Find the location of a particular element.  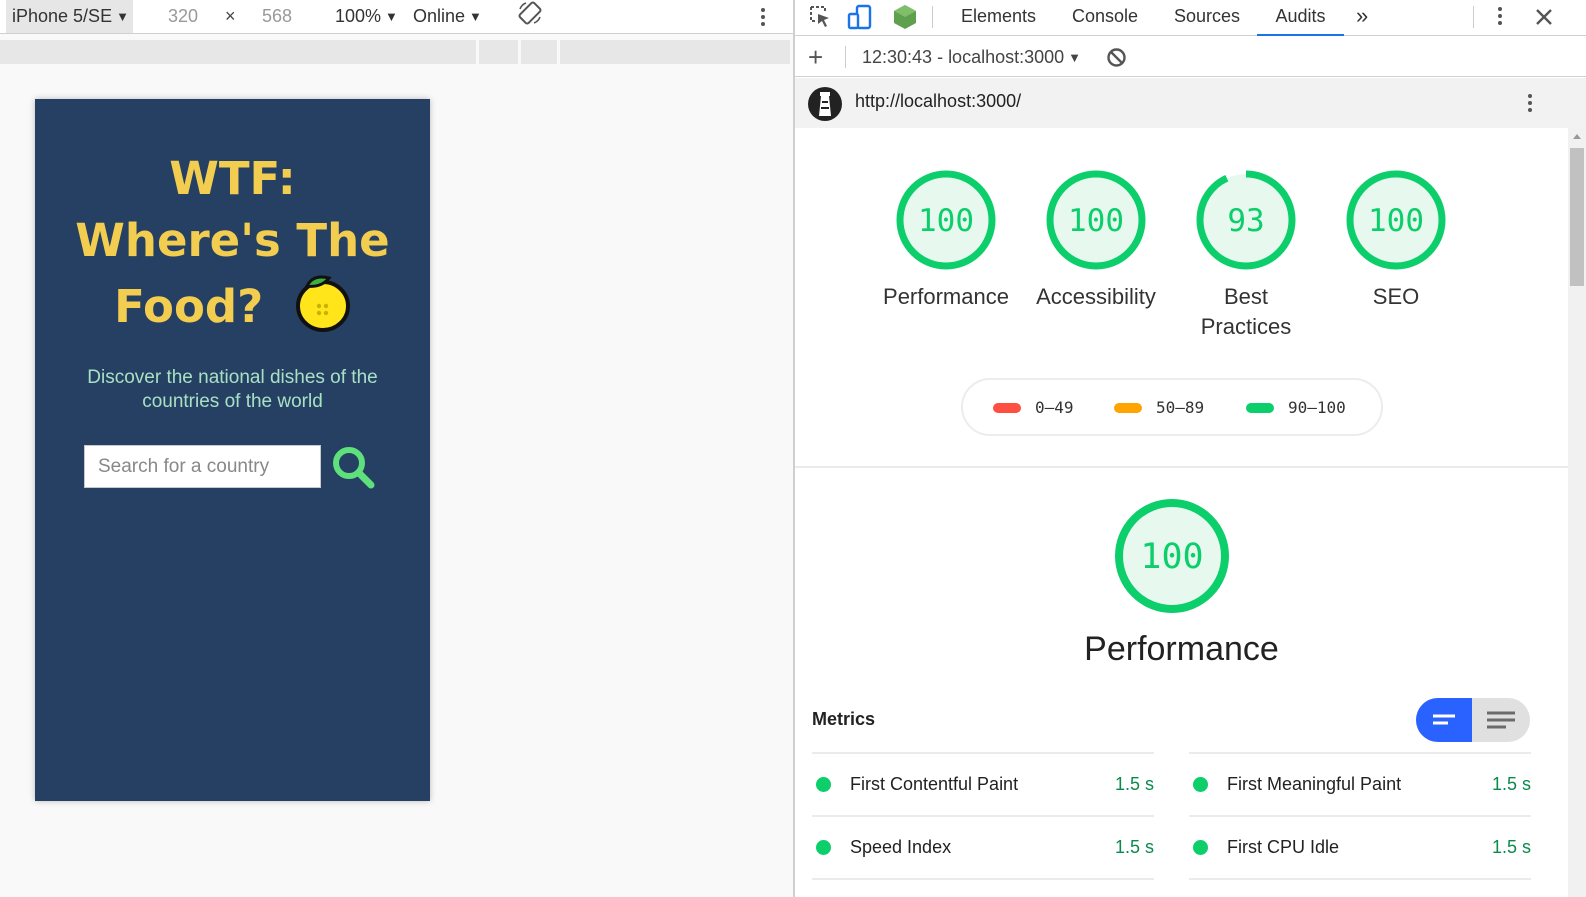

section-divider is located at coordinates (1181, 467).